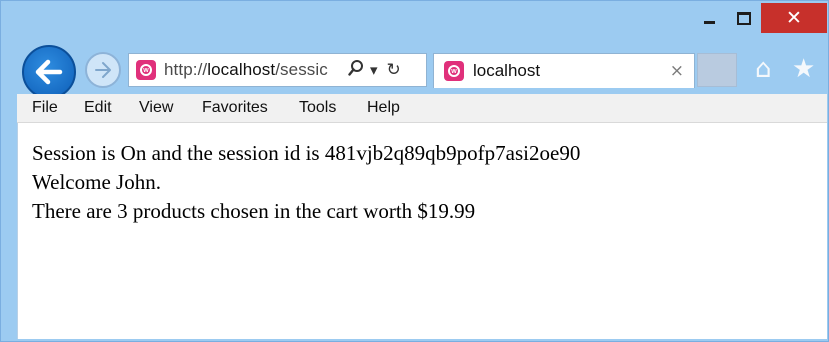 This screenshot has height=342, width=829. I want to click on maximize-button, so click(744, 18).